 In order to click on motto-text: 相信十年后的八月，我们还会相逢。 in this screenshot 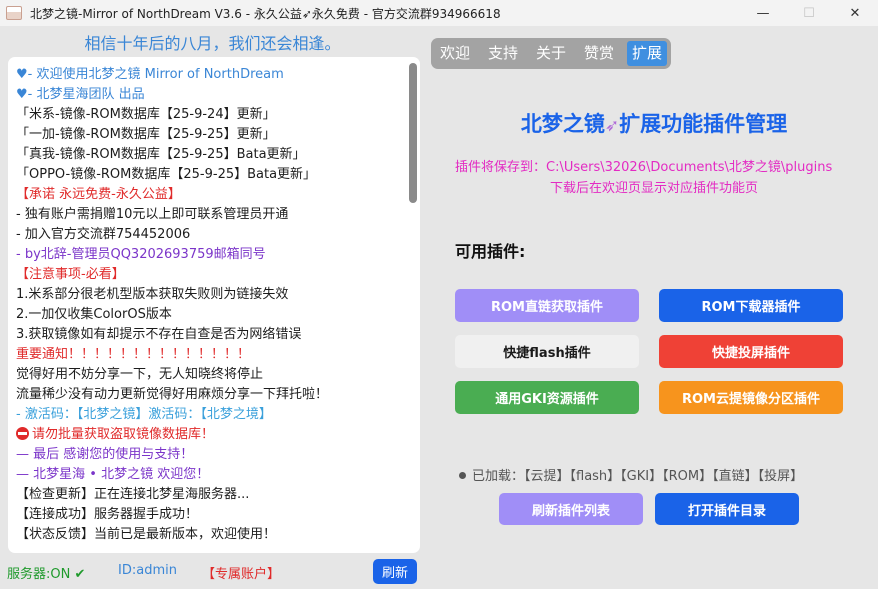, I will do `click(212, 43)`.